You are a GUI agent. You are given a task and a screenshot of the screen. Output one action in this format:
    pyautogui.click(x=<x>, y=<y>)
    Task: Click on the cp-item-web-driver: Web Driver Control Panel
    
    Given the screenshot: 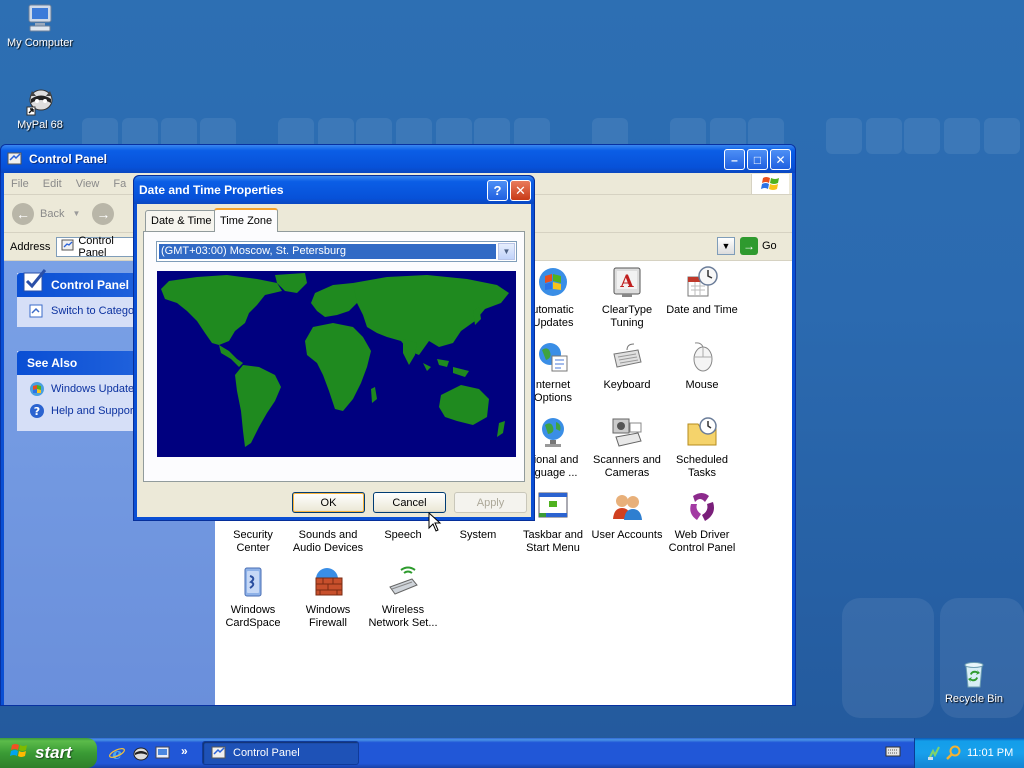 What is the action you would take?
    pyautogui.click(x=702, y=522)
    